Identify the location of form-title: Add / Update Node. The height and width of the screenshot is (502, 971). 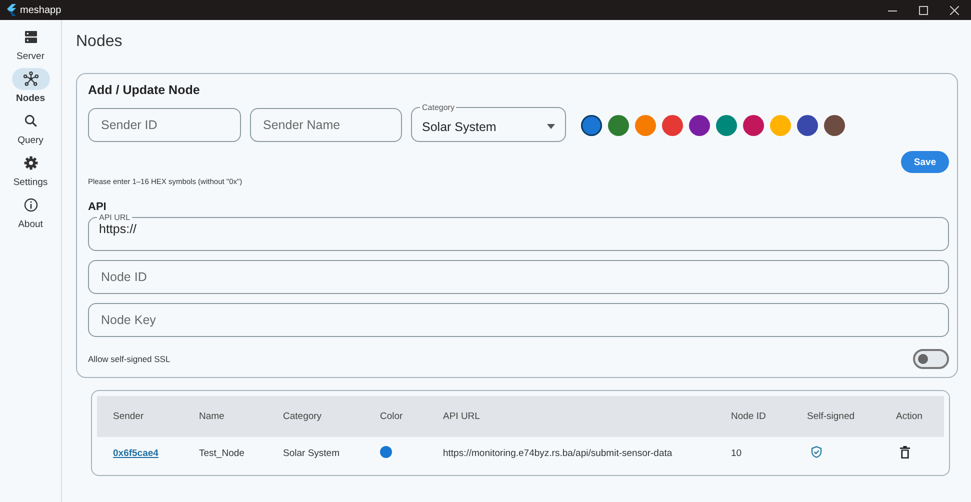
(144, 90).